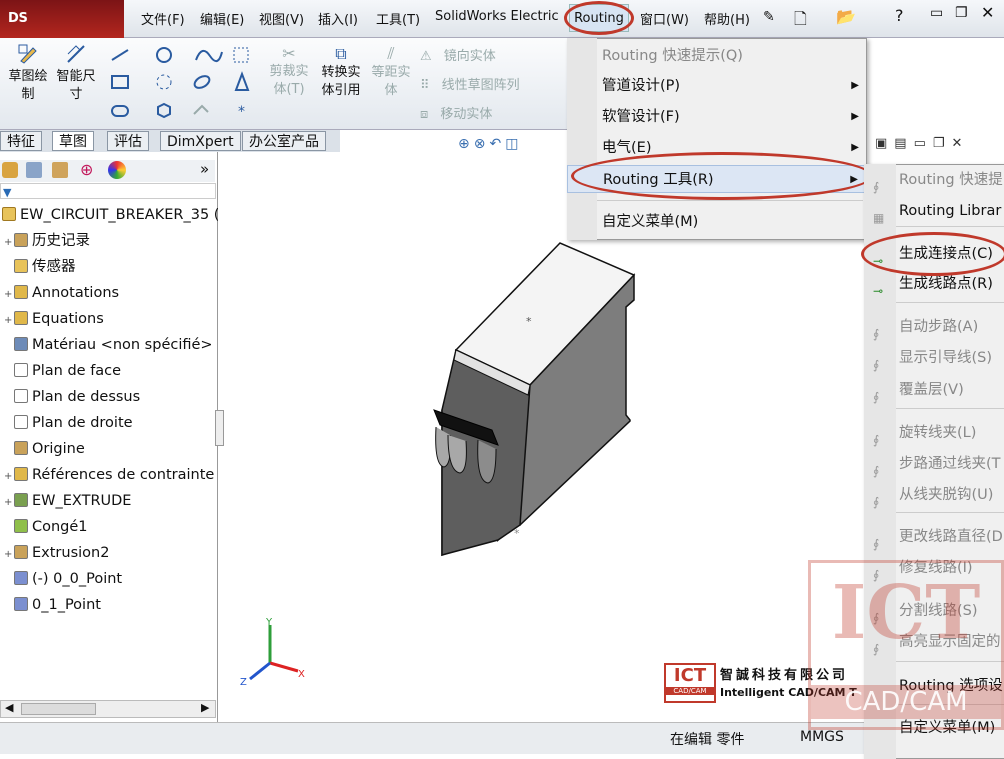 The width and height of the screenshot is (1004, 759). I want to click on tab-dimxpert: DimXpert, so click(200, 141).